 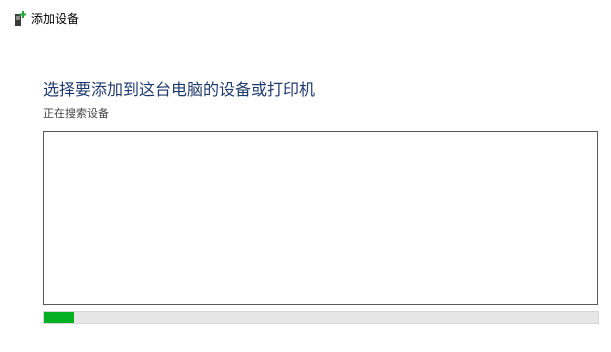 What do you see at coordinates (20, 19) in the screenshot?
I see `add-device-icon` at bounding box center [20, 19].